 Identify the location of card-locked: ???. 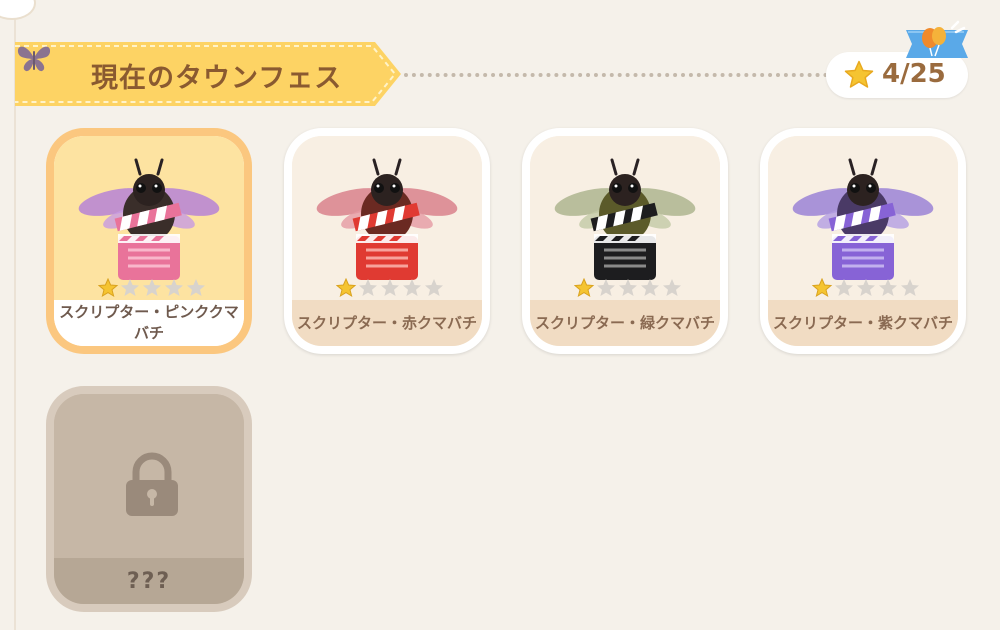
(149, 499).